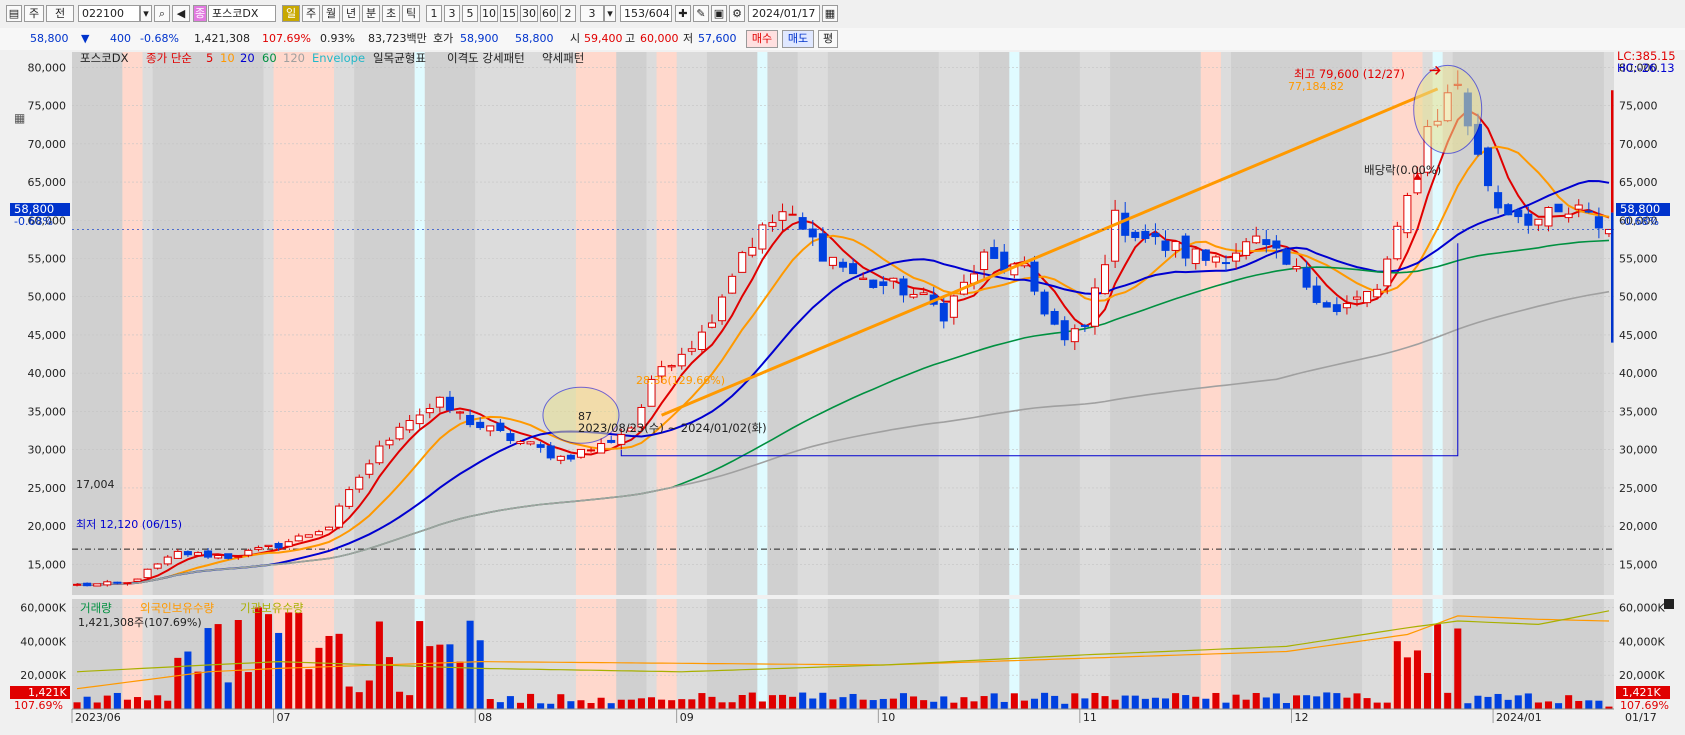  I want to click on chart-settings-icon: ▦, so click(19, 118).